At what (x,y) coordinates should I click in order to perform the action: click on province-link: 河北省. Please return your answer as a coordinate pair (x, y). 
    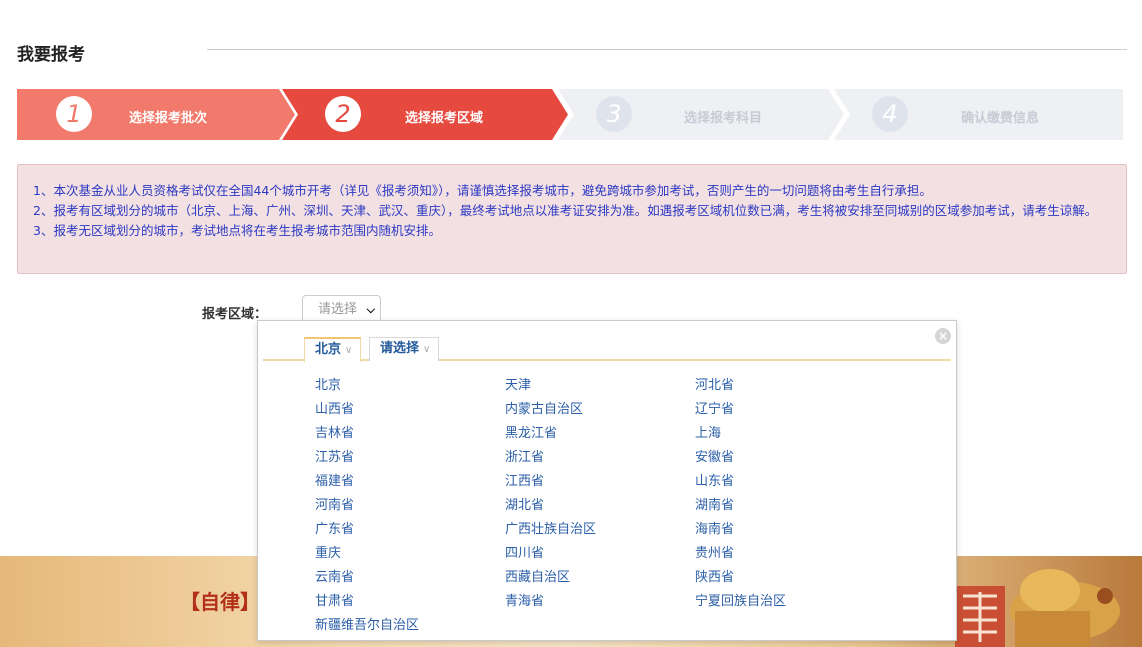
    Looking at the image, I should click on (714, 383).